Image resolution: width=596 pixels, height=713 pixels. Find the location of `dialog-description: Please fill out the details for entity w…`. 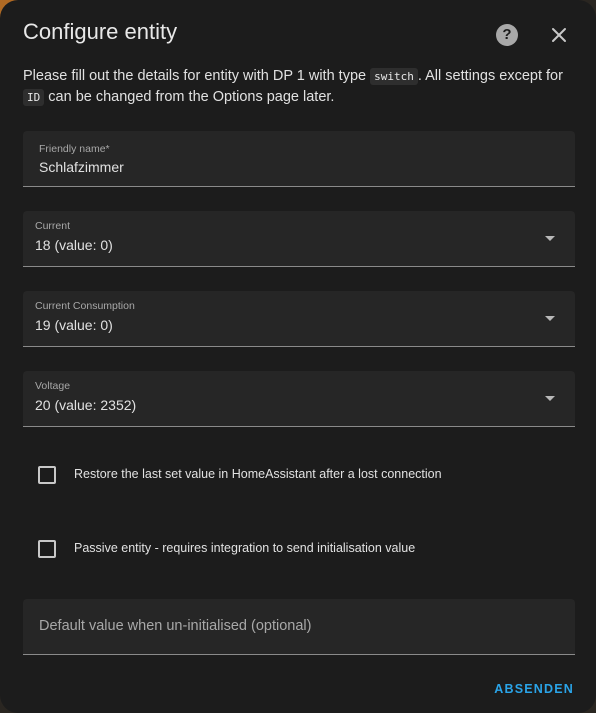

dialog-description: Please fill out the details for entity w… is located at coordinates (300, 87).